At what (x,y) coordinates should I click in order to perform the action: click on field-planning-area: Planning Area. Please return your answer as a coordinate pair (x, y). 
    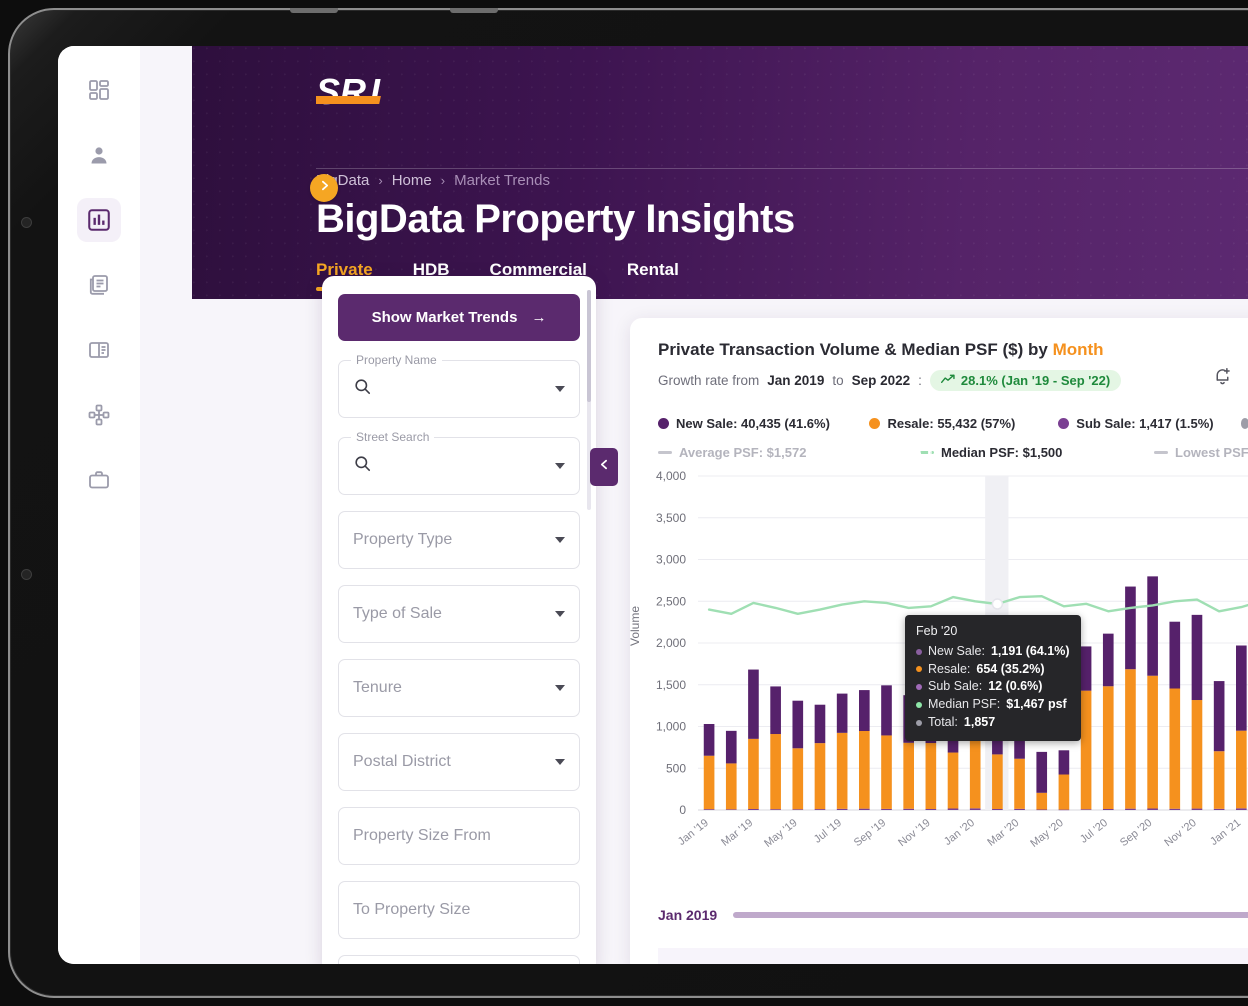
    Looking at the image, I should click on (459, 959).